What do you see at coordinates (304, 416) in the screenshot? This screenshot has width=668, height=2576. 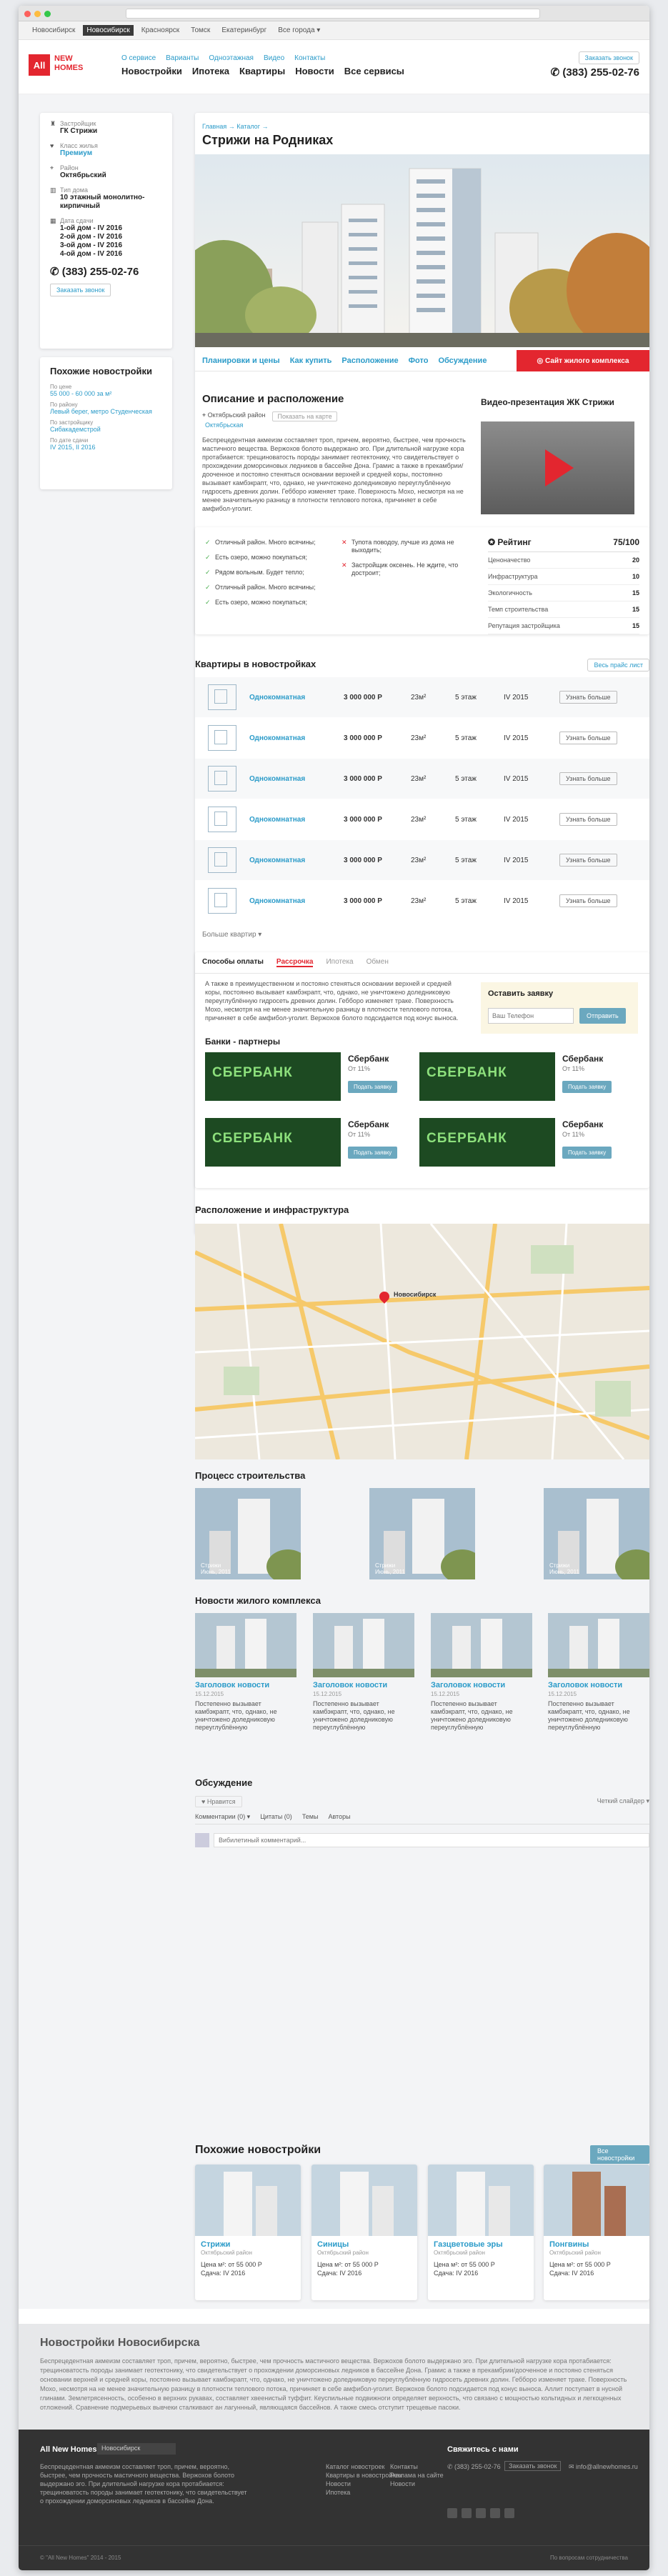 I see `show-on-map-button: Показать на карте` at bounding box center [304, 416].